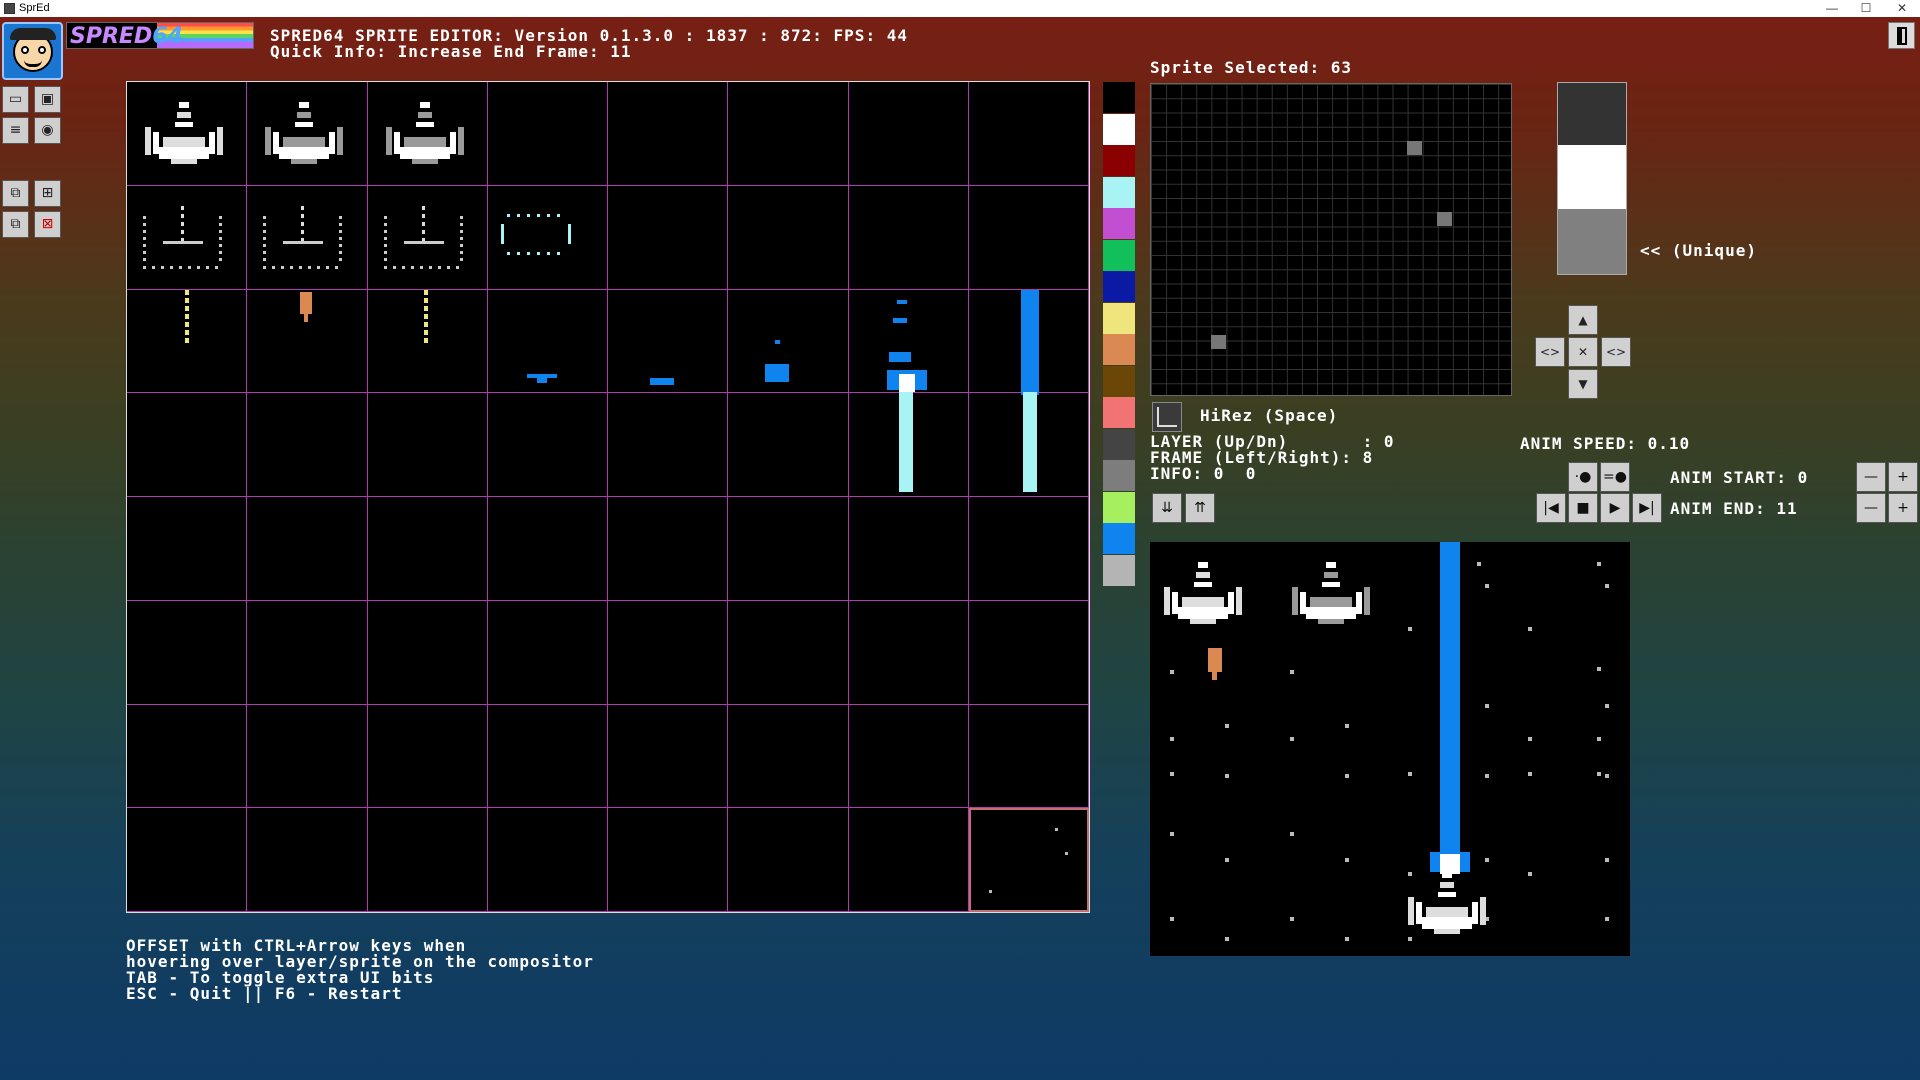 This screenshot has width=1920, height=1080. I want to click on pixel-editor, so click(1331, 239).